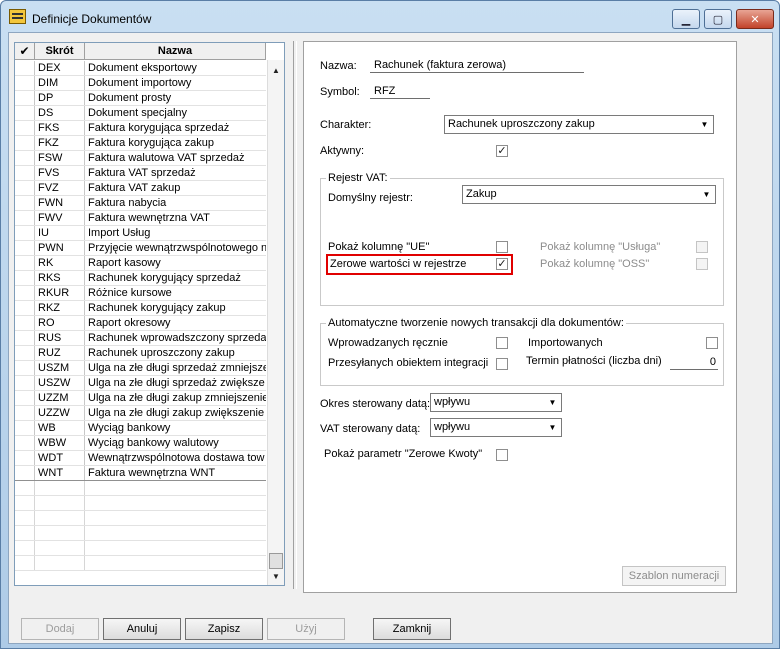  I want to click on list-item: PWN Przyjęcie wewnątrzwspólnotowego n, so click(140, 248).